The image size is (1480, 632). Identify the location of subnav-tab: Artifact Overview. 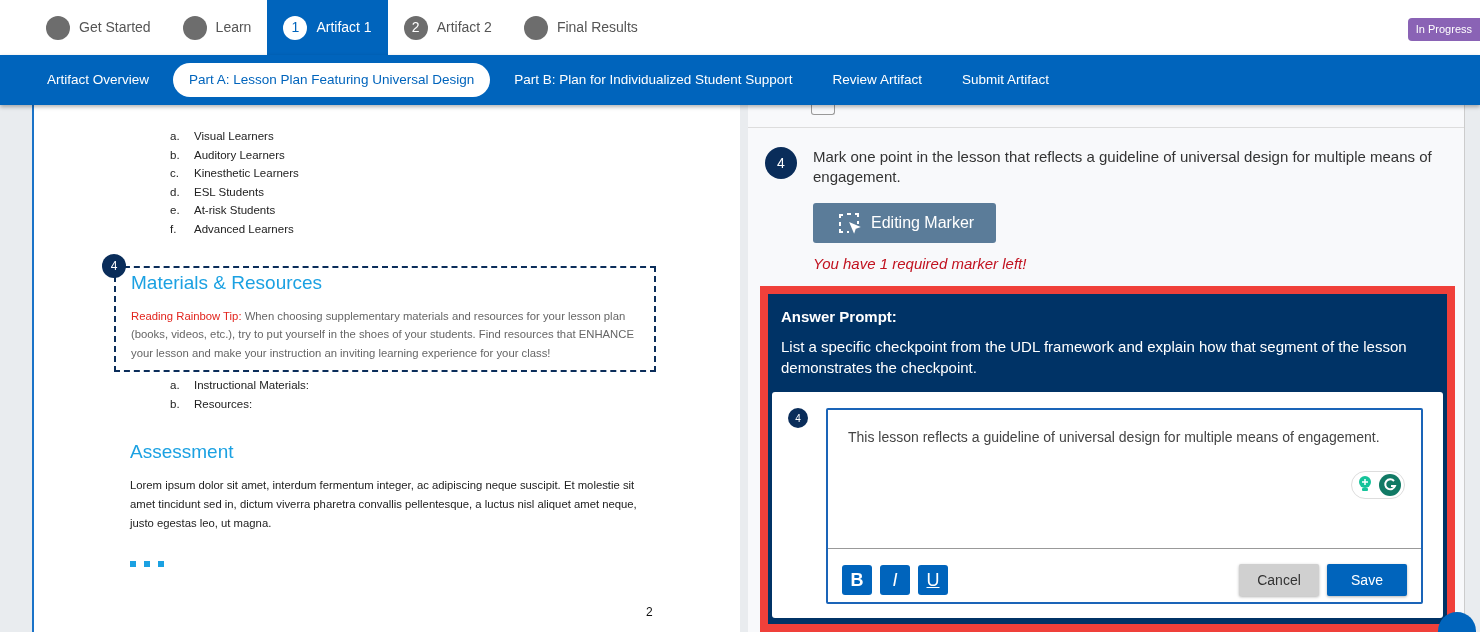
(98, 80).